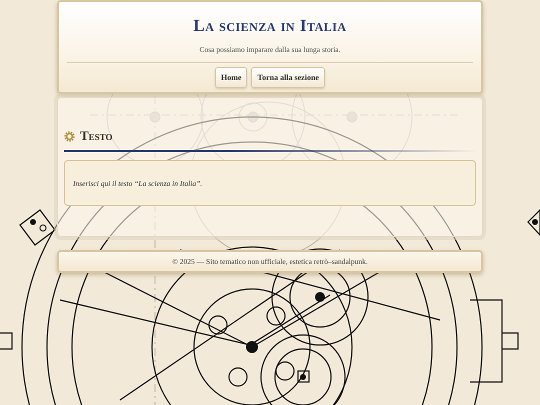  Describe the element at coordinates (231, 77) in the screenshot. I see `nav-button: Home` at that location.